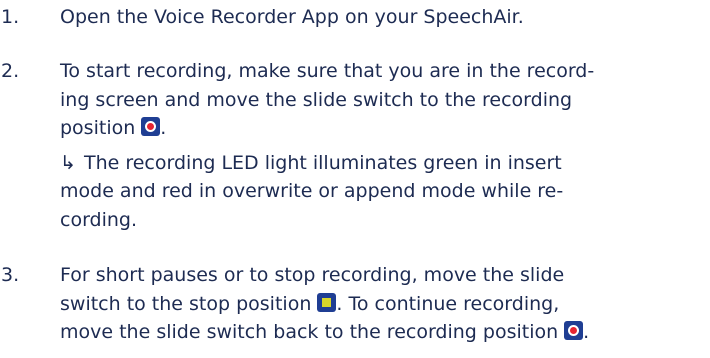 The width and height of the screenshot is (710, 358). I want to click on step-number: 1., so click(10, 17).